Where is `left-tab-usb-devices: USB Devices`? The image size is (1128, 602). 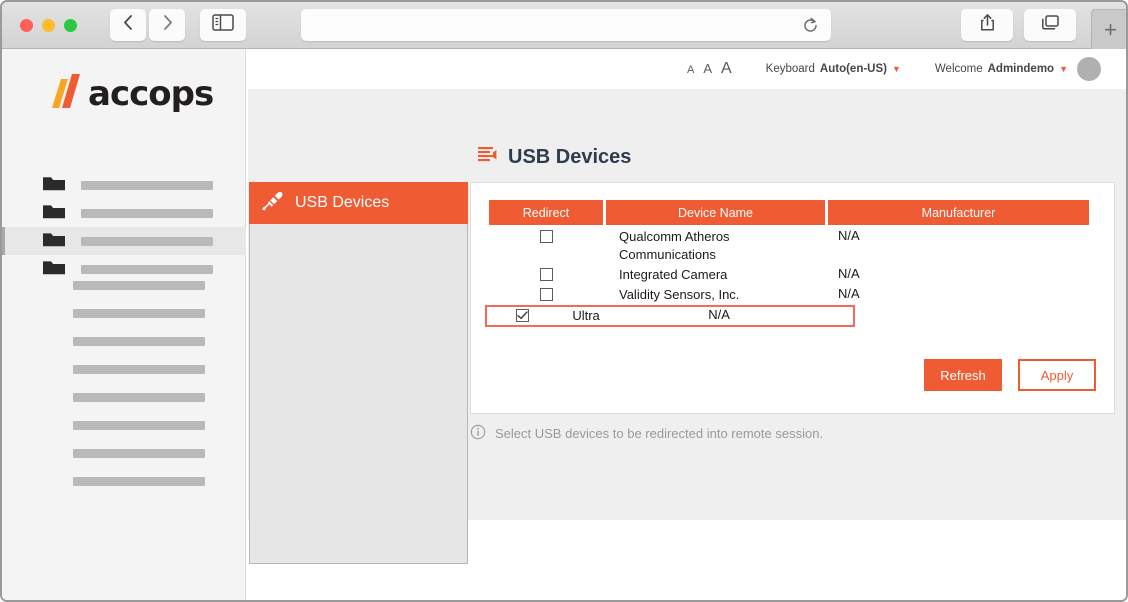 left-tab-usb-devices: USB Devices is located at coordinates (358, 203).